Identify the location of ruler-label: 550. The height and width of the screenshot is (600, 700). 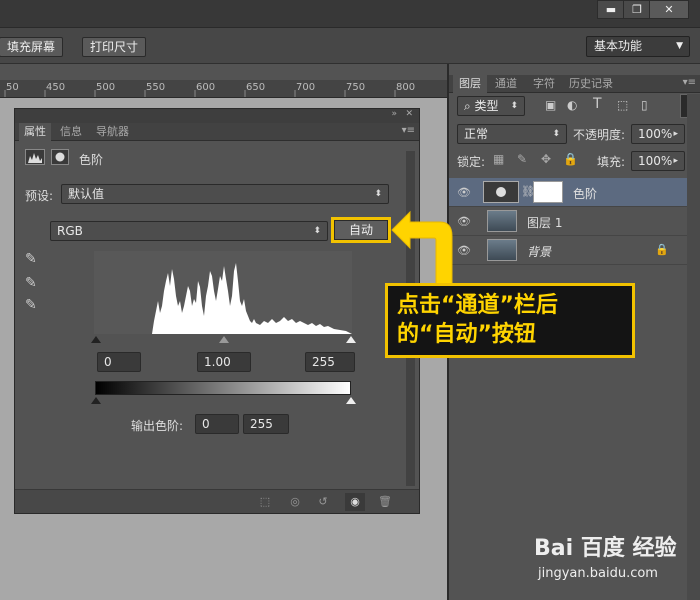
(156, 87).